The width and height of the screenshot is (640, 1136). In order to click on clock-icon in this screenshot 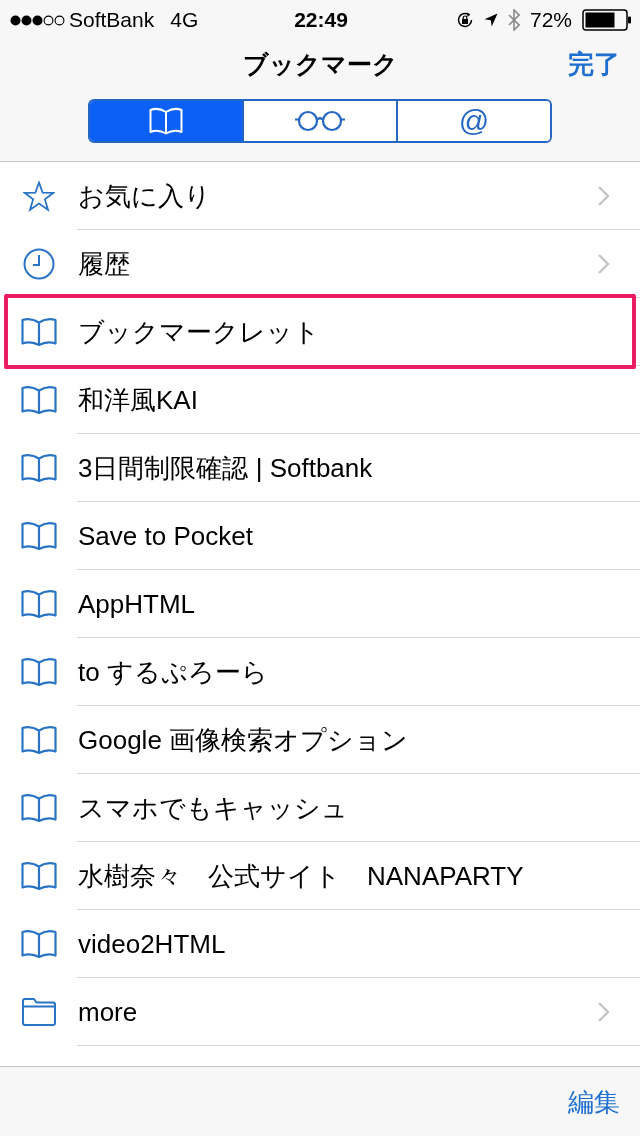, I will do `click(38, 264)`.